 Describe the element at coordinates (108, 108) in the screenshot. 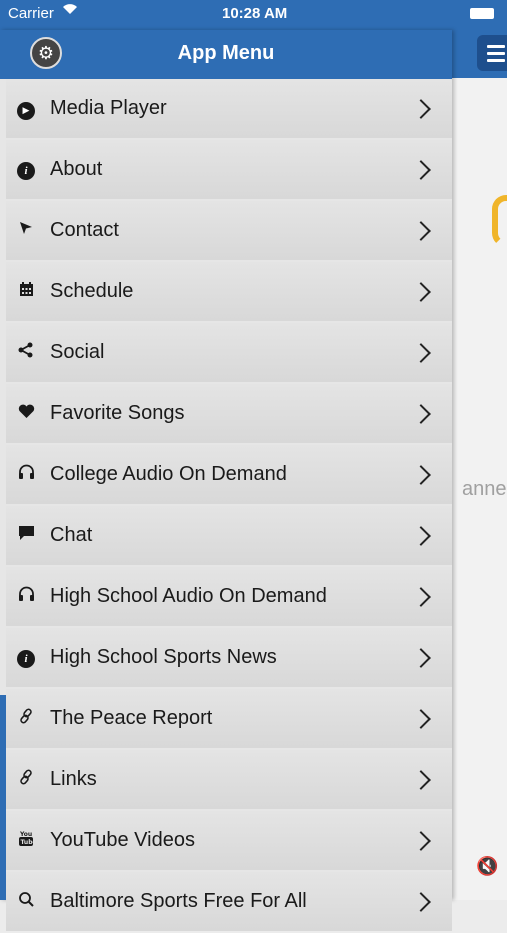

I see `menu-item-label: Media Player` at that location.